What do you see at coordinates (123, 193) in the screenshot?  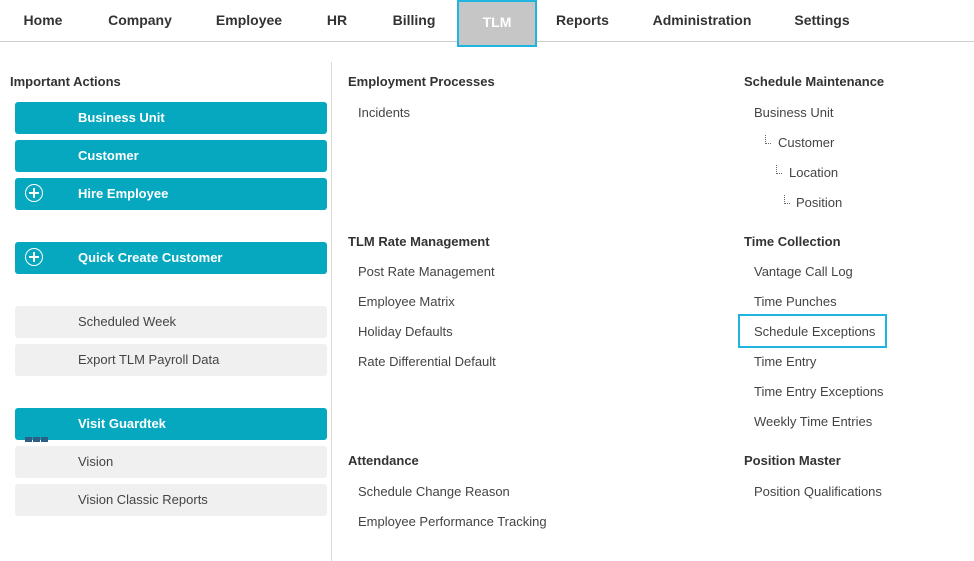 I see `hire-employee-label: Hire Employee` at bounding box center [123, 193].